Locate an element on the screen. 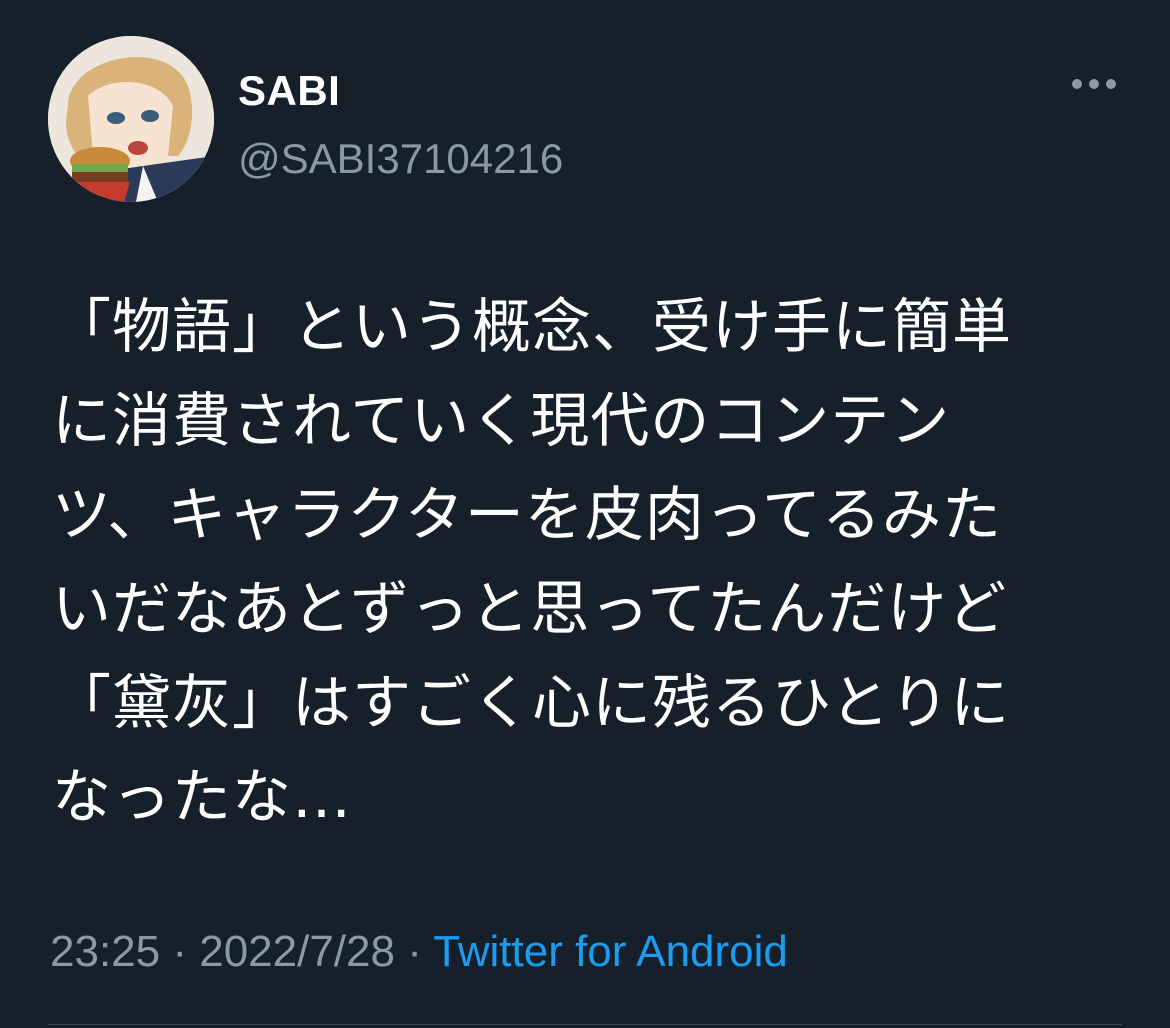 Image resolution: width=1170 pixels, height=1028 pixels. more-options-icon is located at coordinates (1094, 84).